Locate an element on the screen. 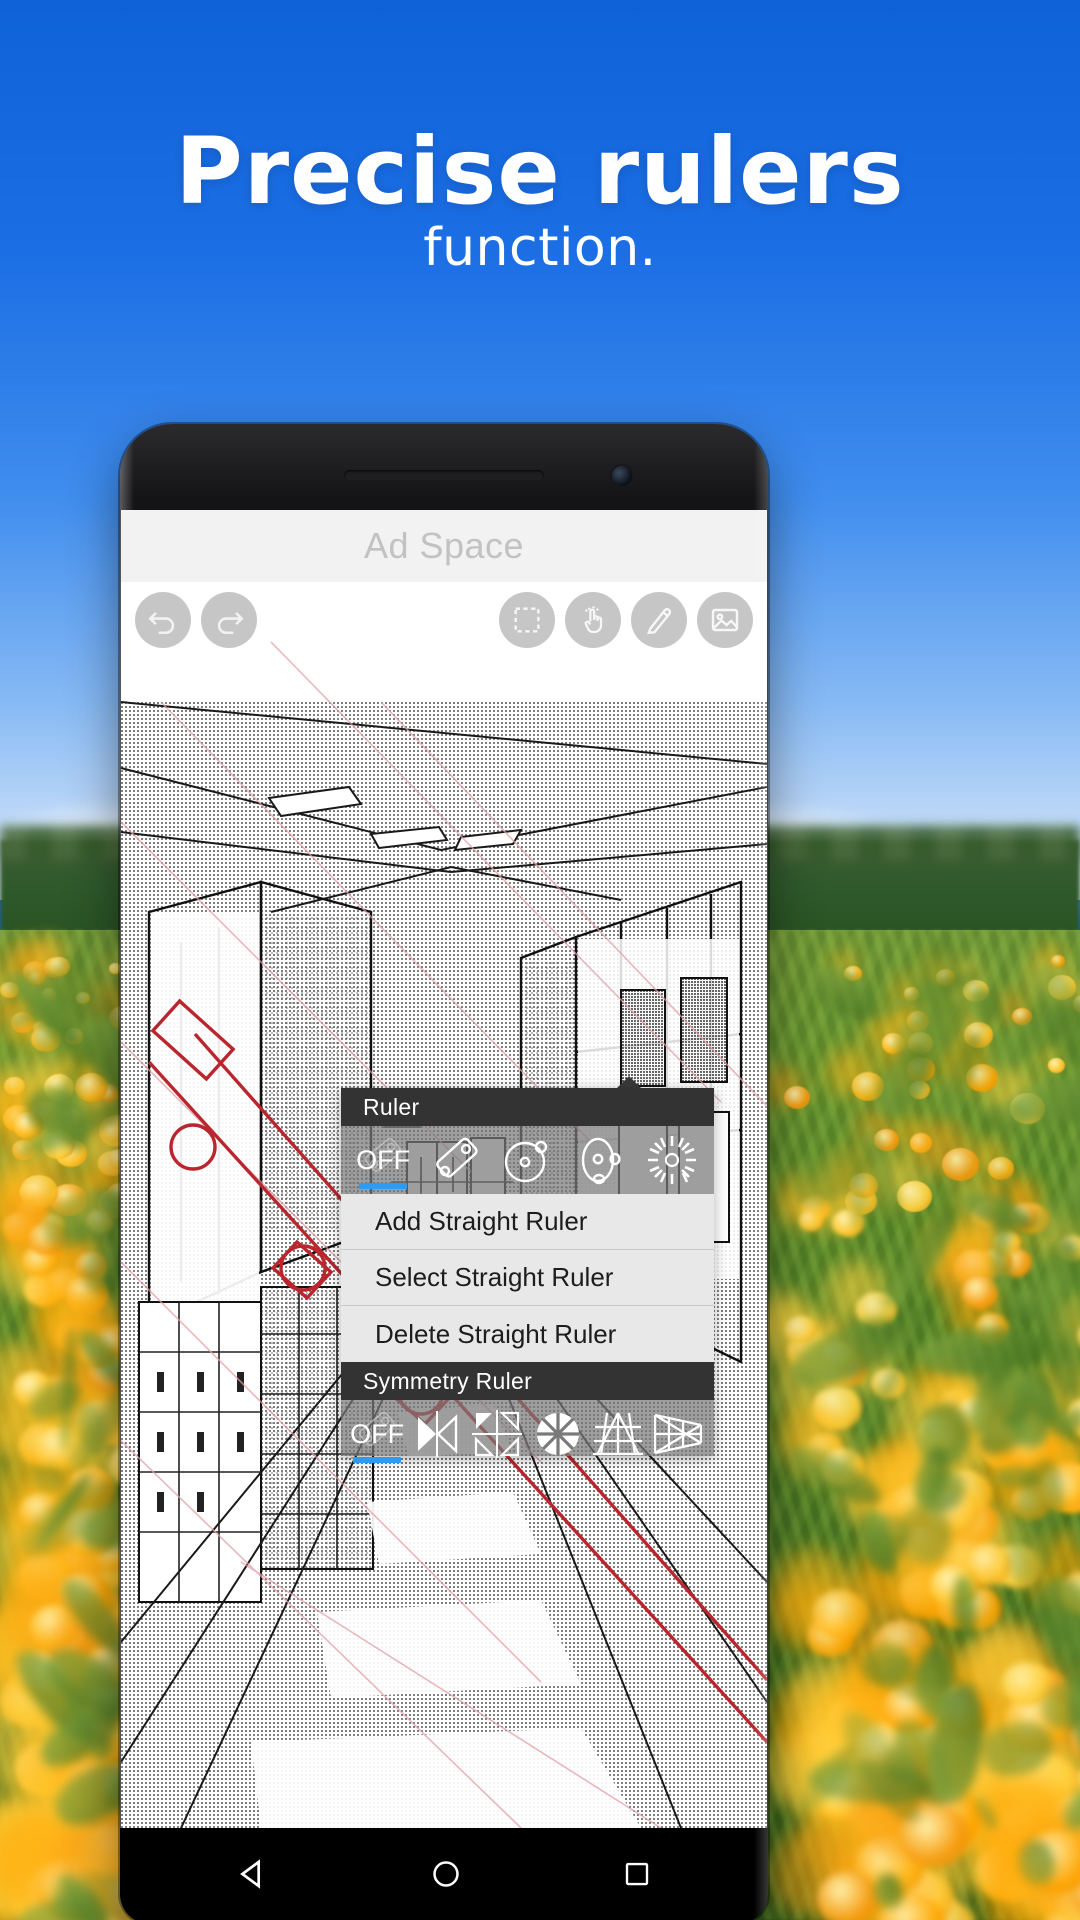 The height and width of the screenshot is (1920, 1080). symmetry-selected-indicator is located at coordinates (377, 1460).